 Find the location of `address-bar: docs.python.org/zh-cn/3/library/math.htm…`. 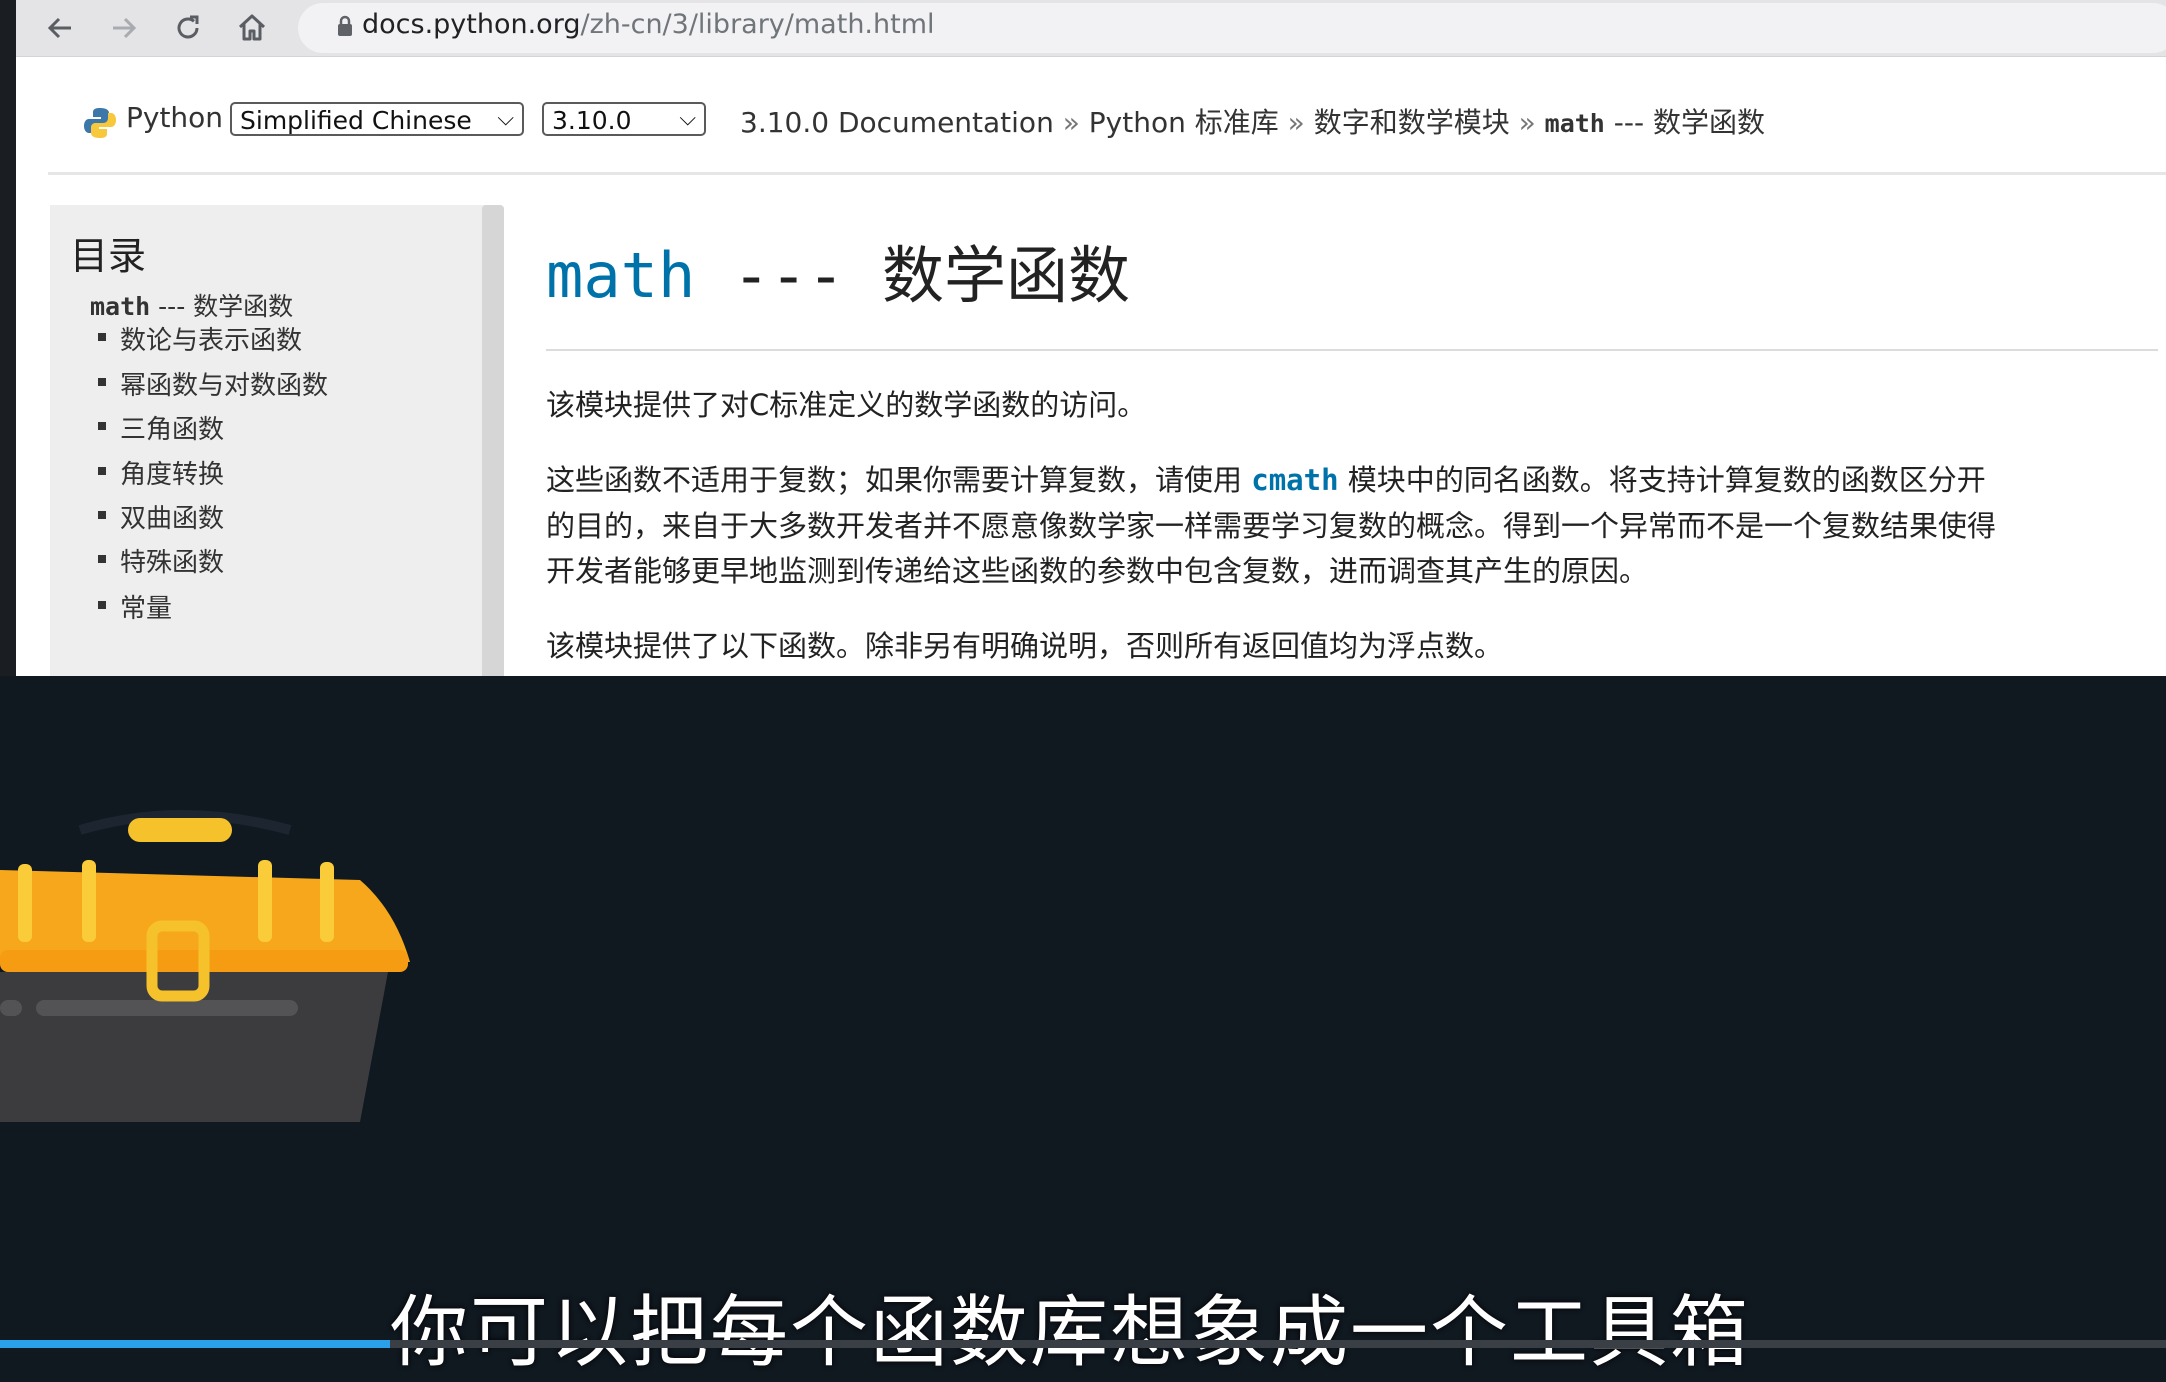

address-bar: docs.python.org/zh-cn/3/library/math.htm… is located at coordinates (1091, 28).